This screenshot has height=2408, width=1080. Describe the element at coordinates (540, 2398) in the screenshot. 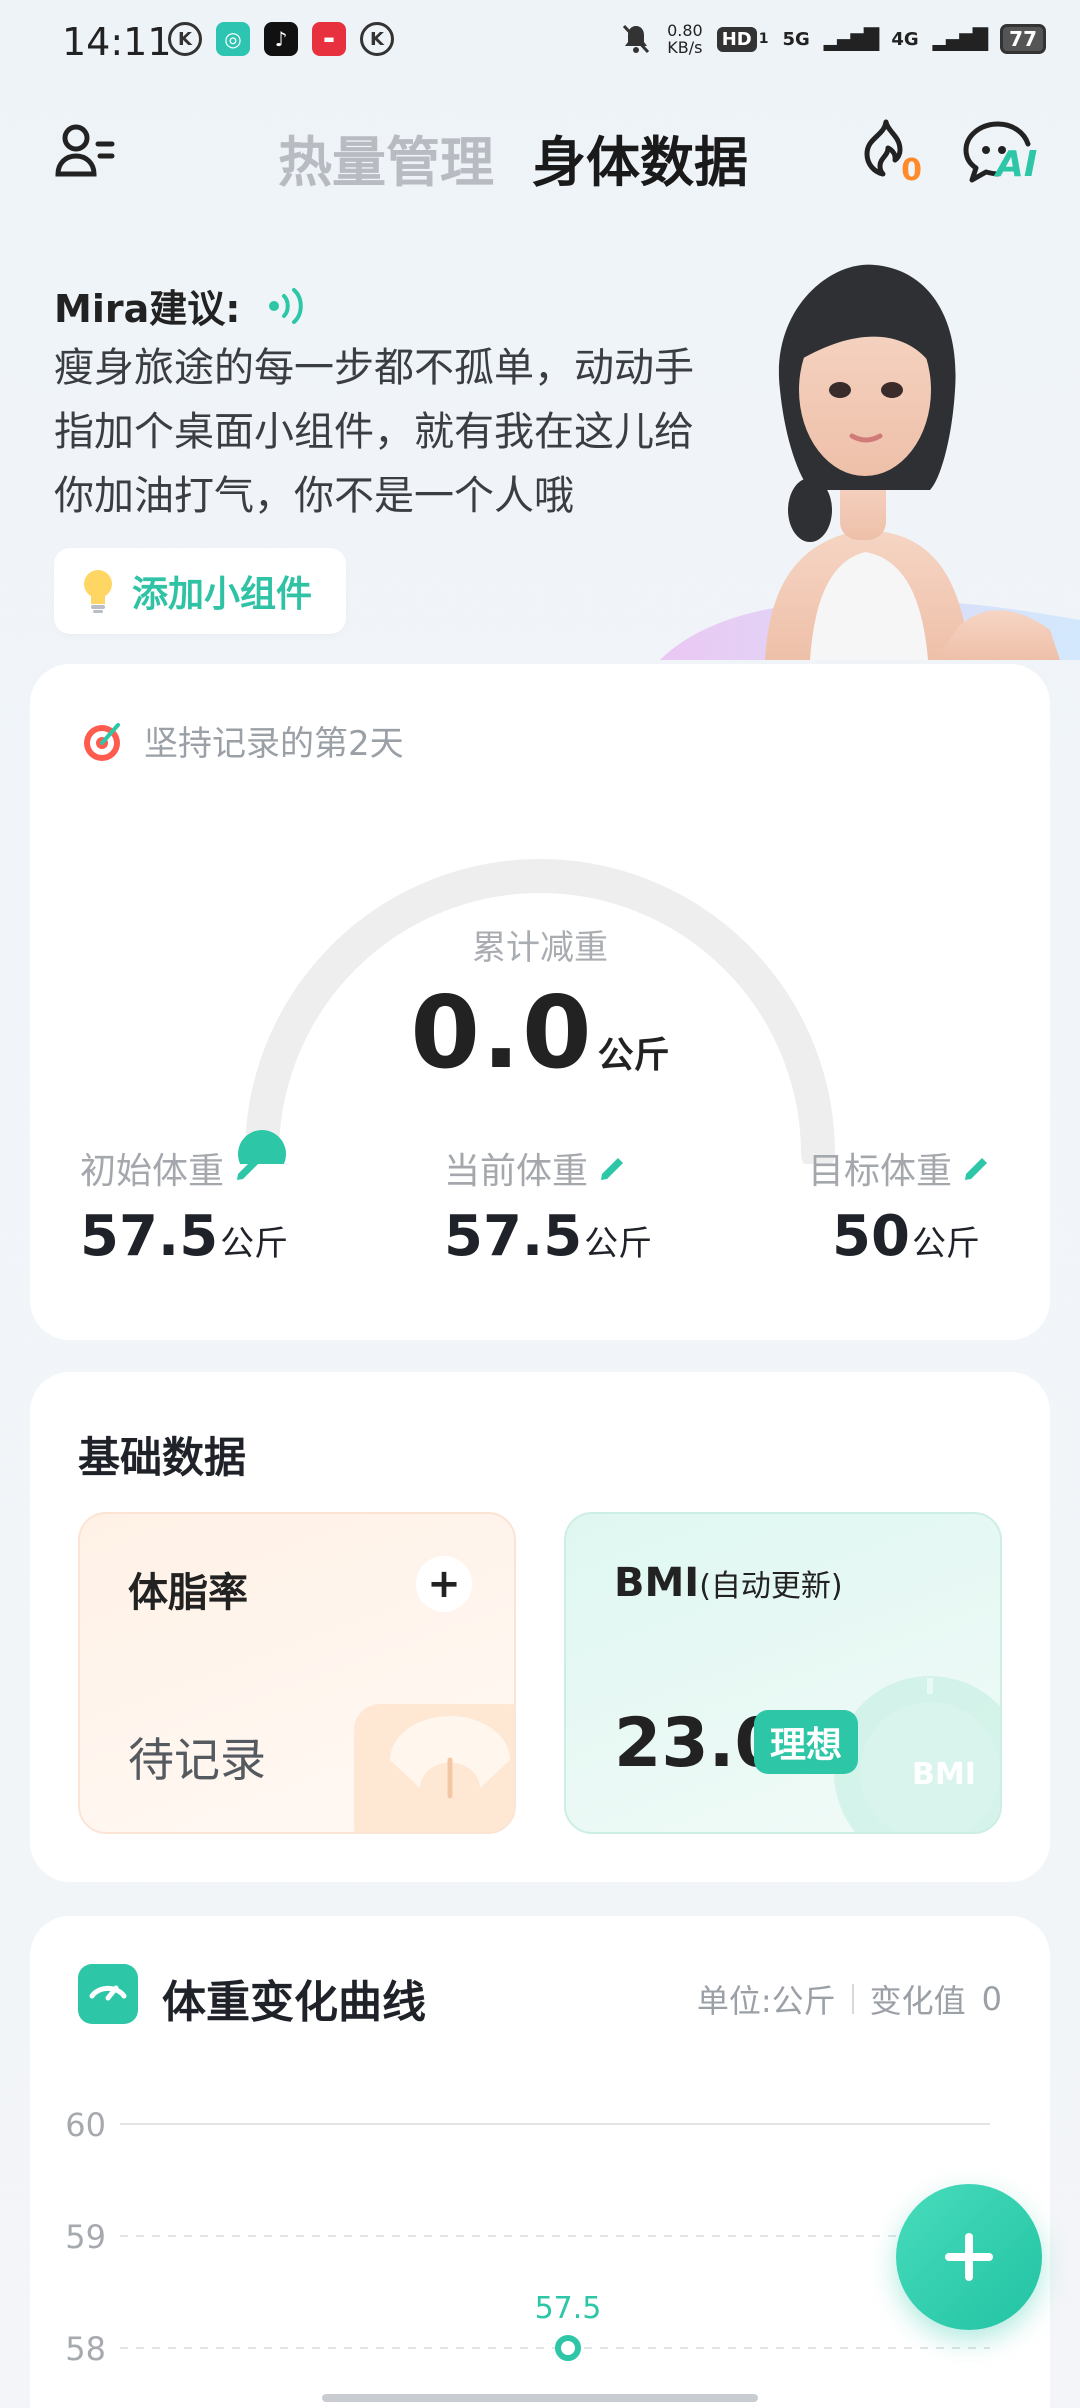

I see `home-indicator` at that location.